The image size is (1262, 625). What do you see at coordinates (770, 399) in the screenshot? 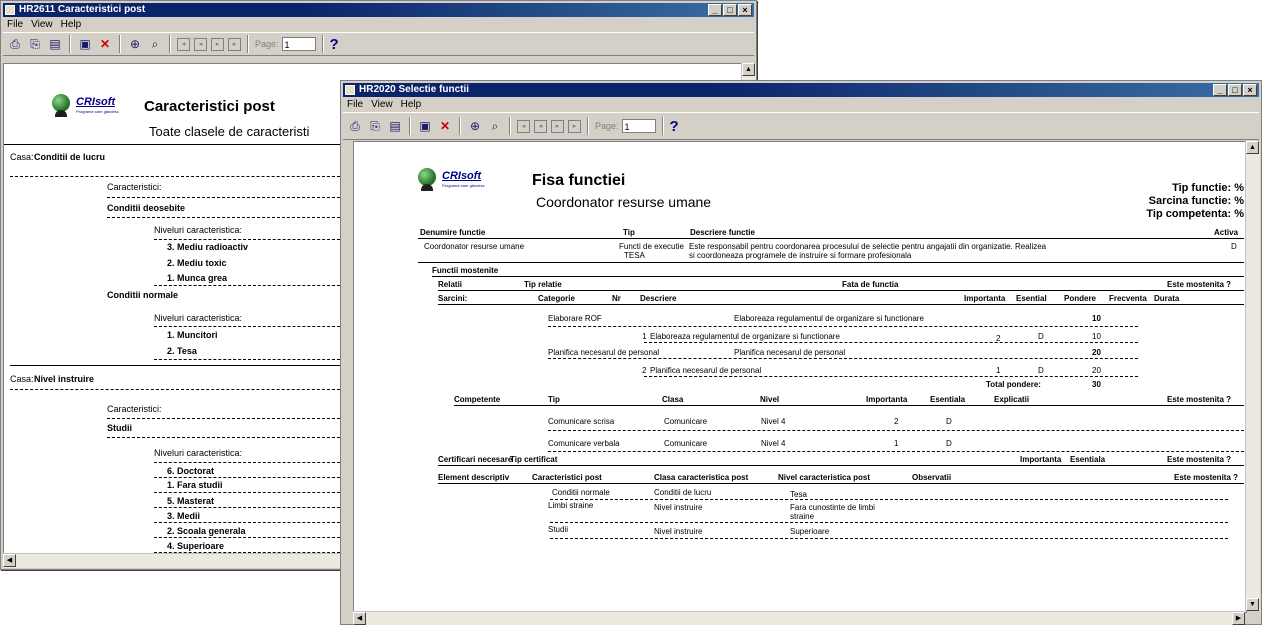
I see `competente-col-nivel: Nivel` at bounding box center [770, 399].